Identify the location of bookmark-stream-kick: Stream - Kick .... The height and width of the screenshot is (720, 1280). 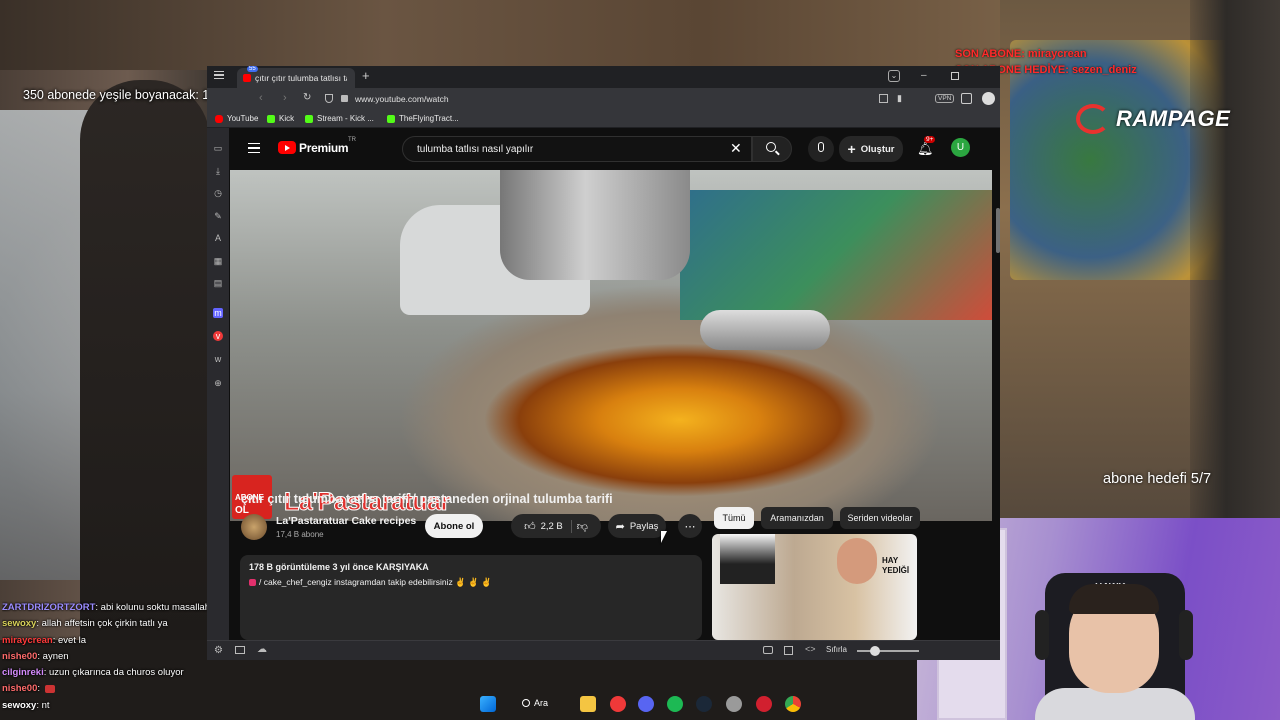
(339, 118).